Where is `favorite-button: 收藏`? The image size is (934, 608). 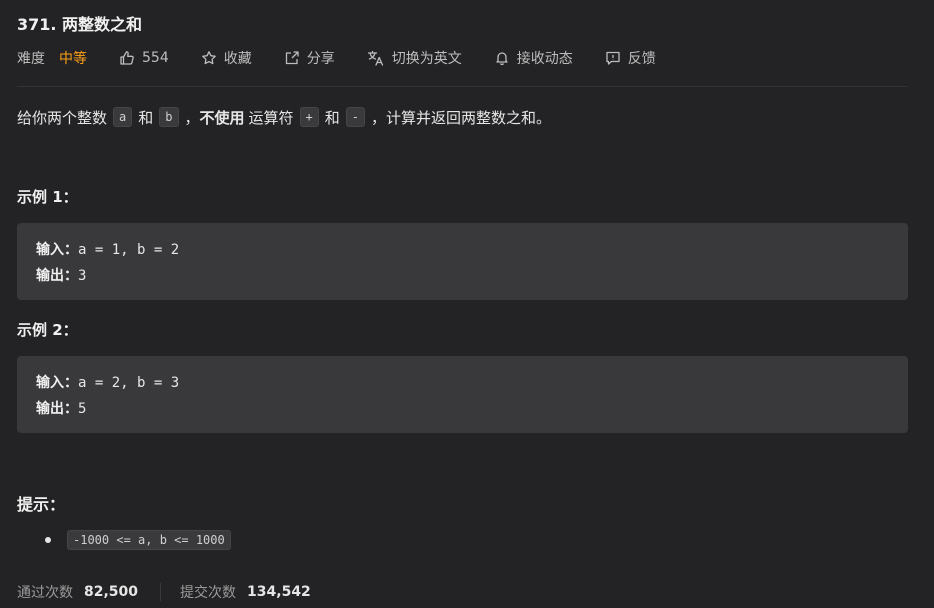
favorite-button: 收藏 is located at coordinates (226, 58).